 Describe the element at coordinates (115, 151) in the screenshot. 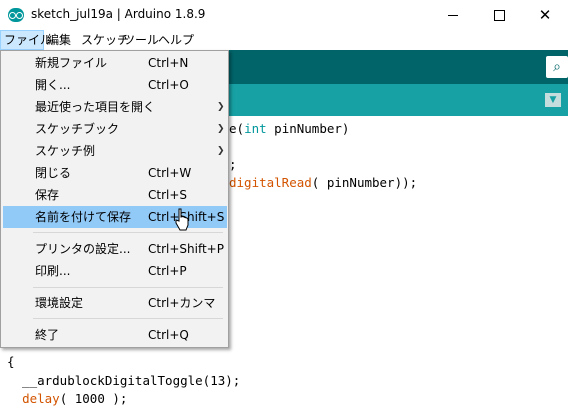

I see `menu-item-examples: スケッチ例 ❯` at that location.